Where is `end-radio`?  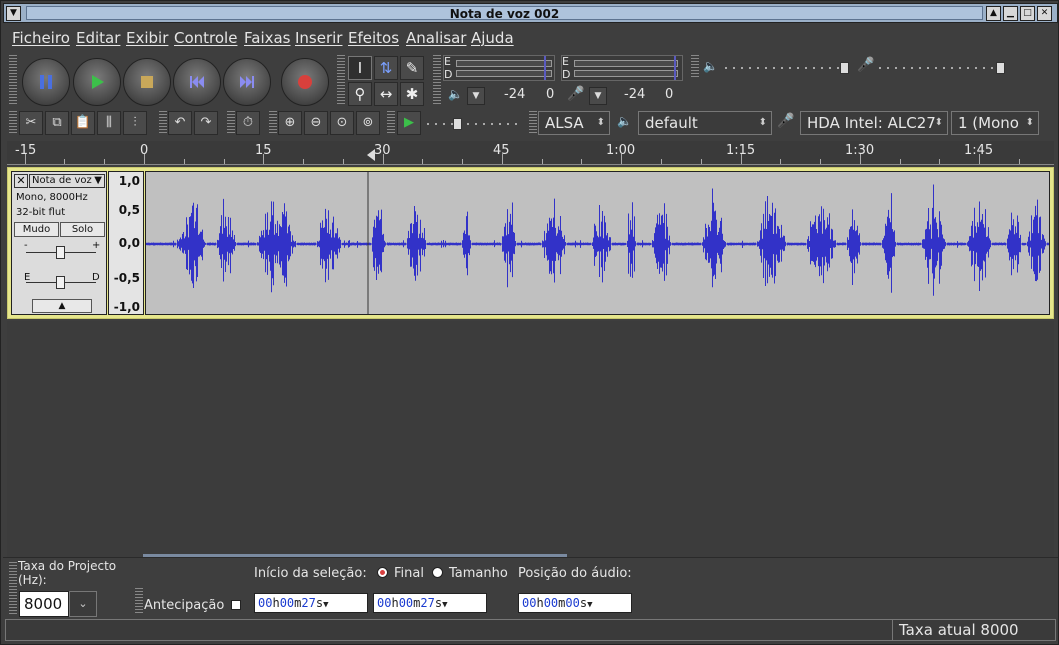 end-radio is located at coordinates (382, 572).